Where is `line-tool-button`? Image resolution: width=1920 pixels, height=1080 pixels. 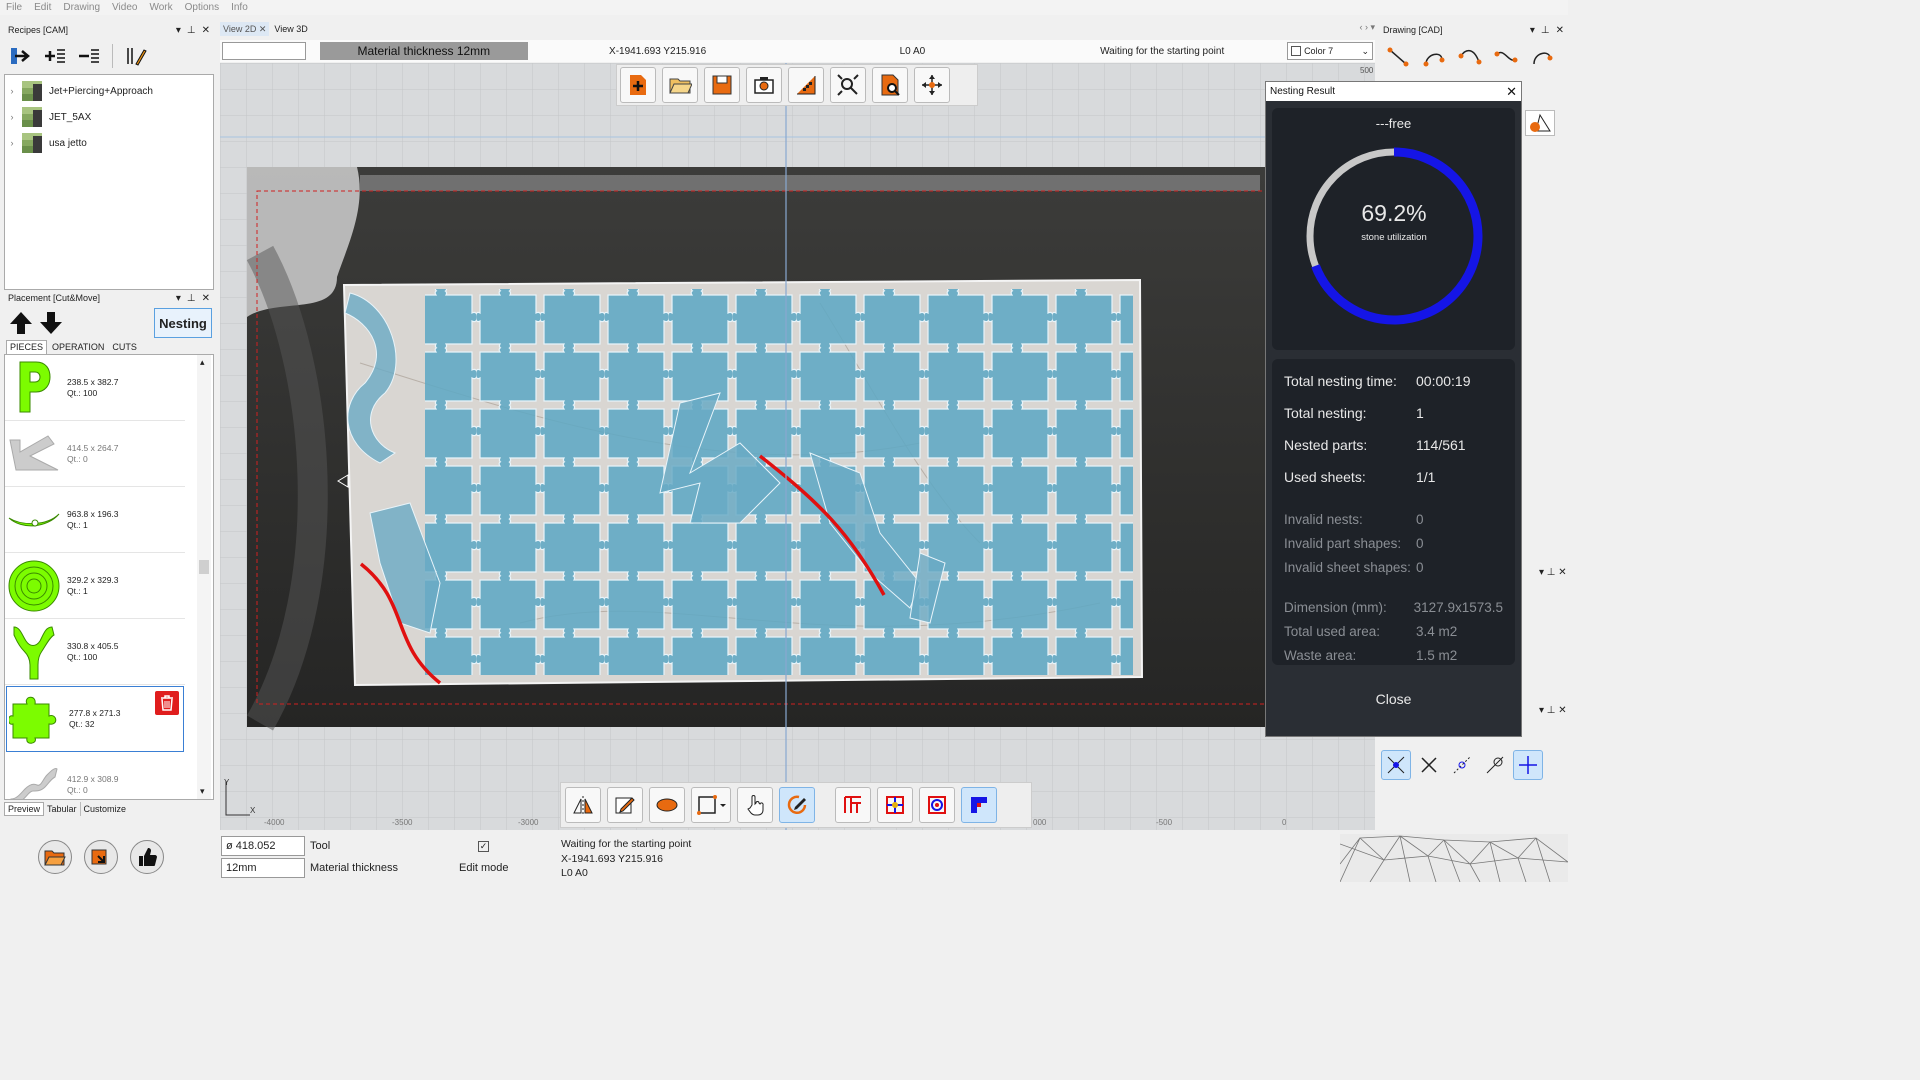 line-tool-button is located at coordinates (1398, 57).